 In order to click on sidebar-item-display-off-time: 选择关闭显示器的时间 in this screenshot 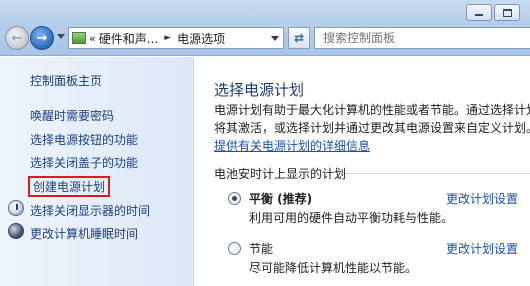, I will do `click(90, 210)`.